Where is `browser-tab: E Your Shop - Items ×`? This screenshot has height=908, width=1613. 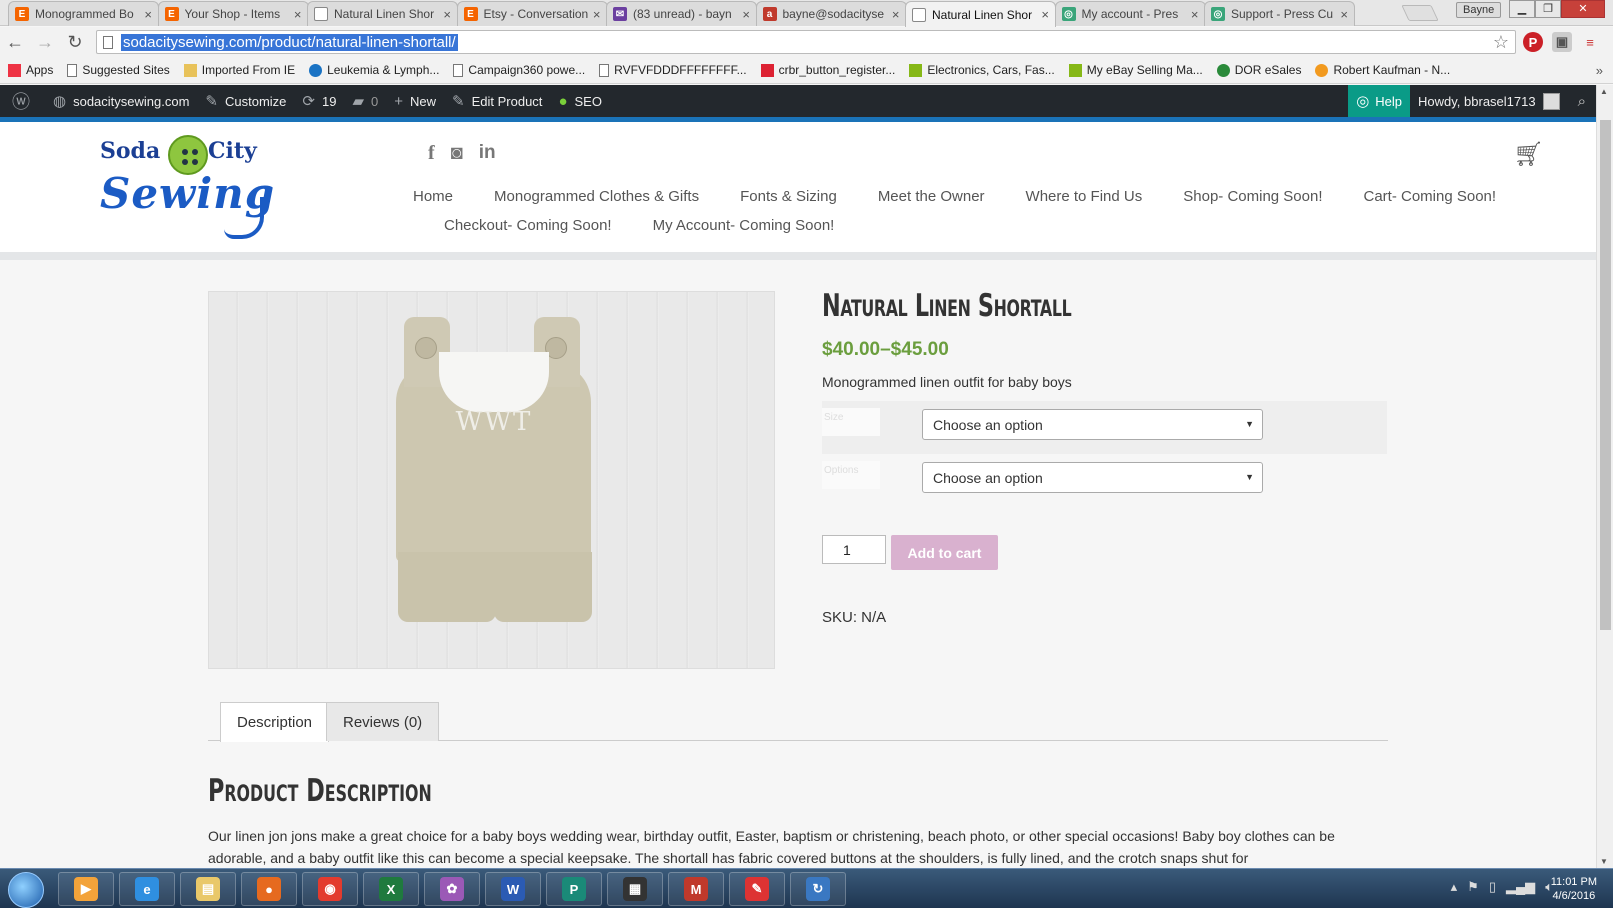
browser-tab: E Your Shop - Items × is located at coordinates (233, 13).